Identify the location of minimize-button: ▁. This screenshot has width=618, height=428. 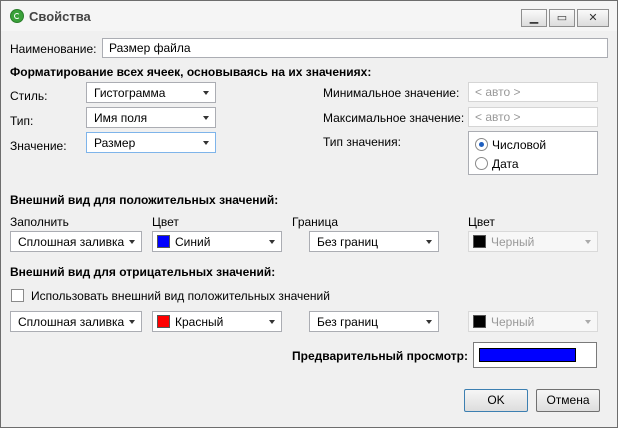
(534, 18).